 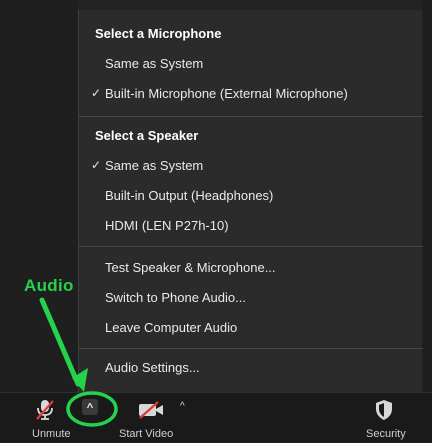 What do you see at coordinates (251, 225) in the screenshot?
I see `menu-item-speaker-hdmi: HDMI (LEN P27h-10)` at bounding box center [251, 225].